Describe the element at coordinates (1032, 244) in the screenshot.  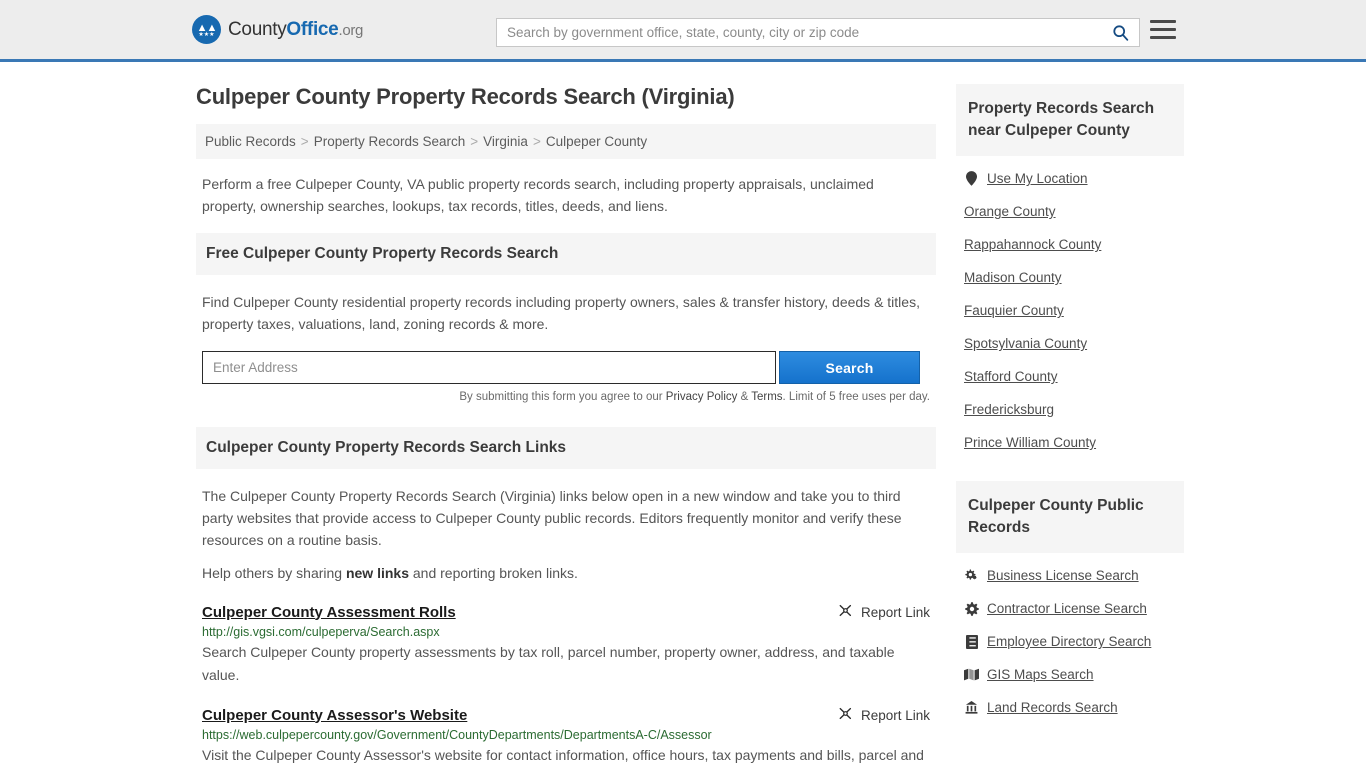
I see `sidebar-link-label: Rappahannock County` at that location.